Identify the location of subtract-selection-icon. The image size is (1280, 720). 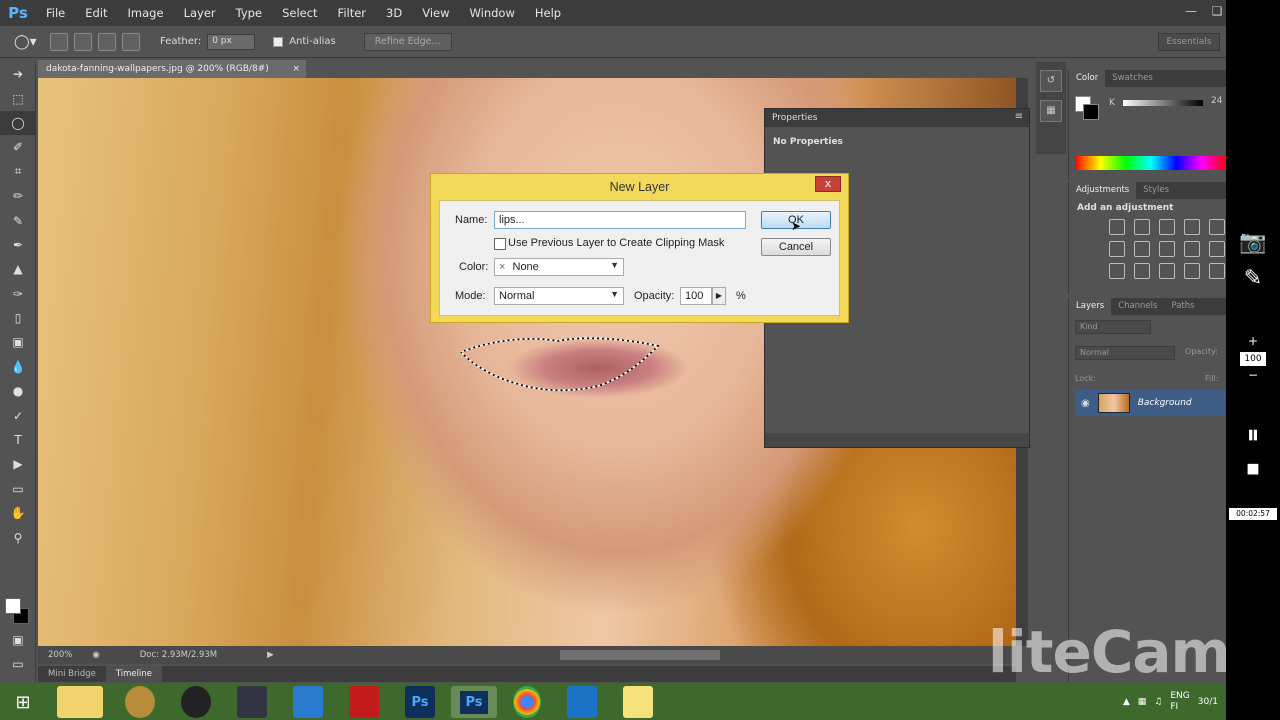
(107, 41).